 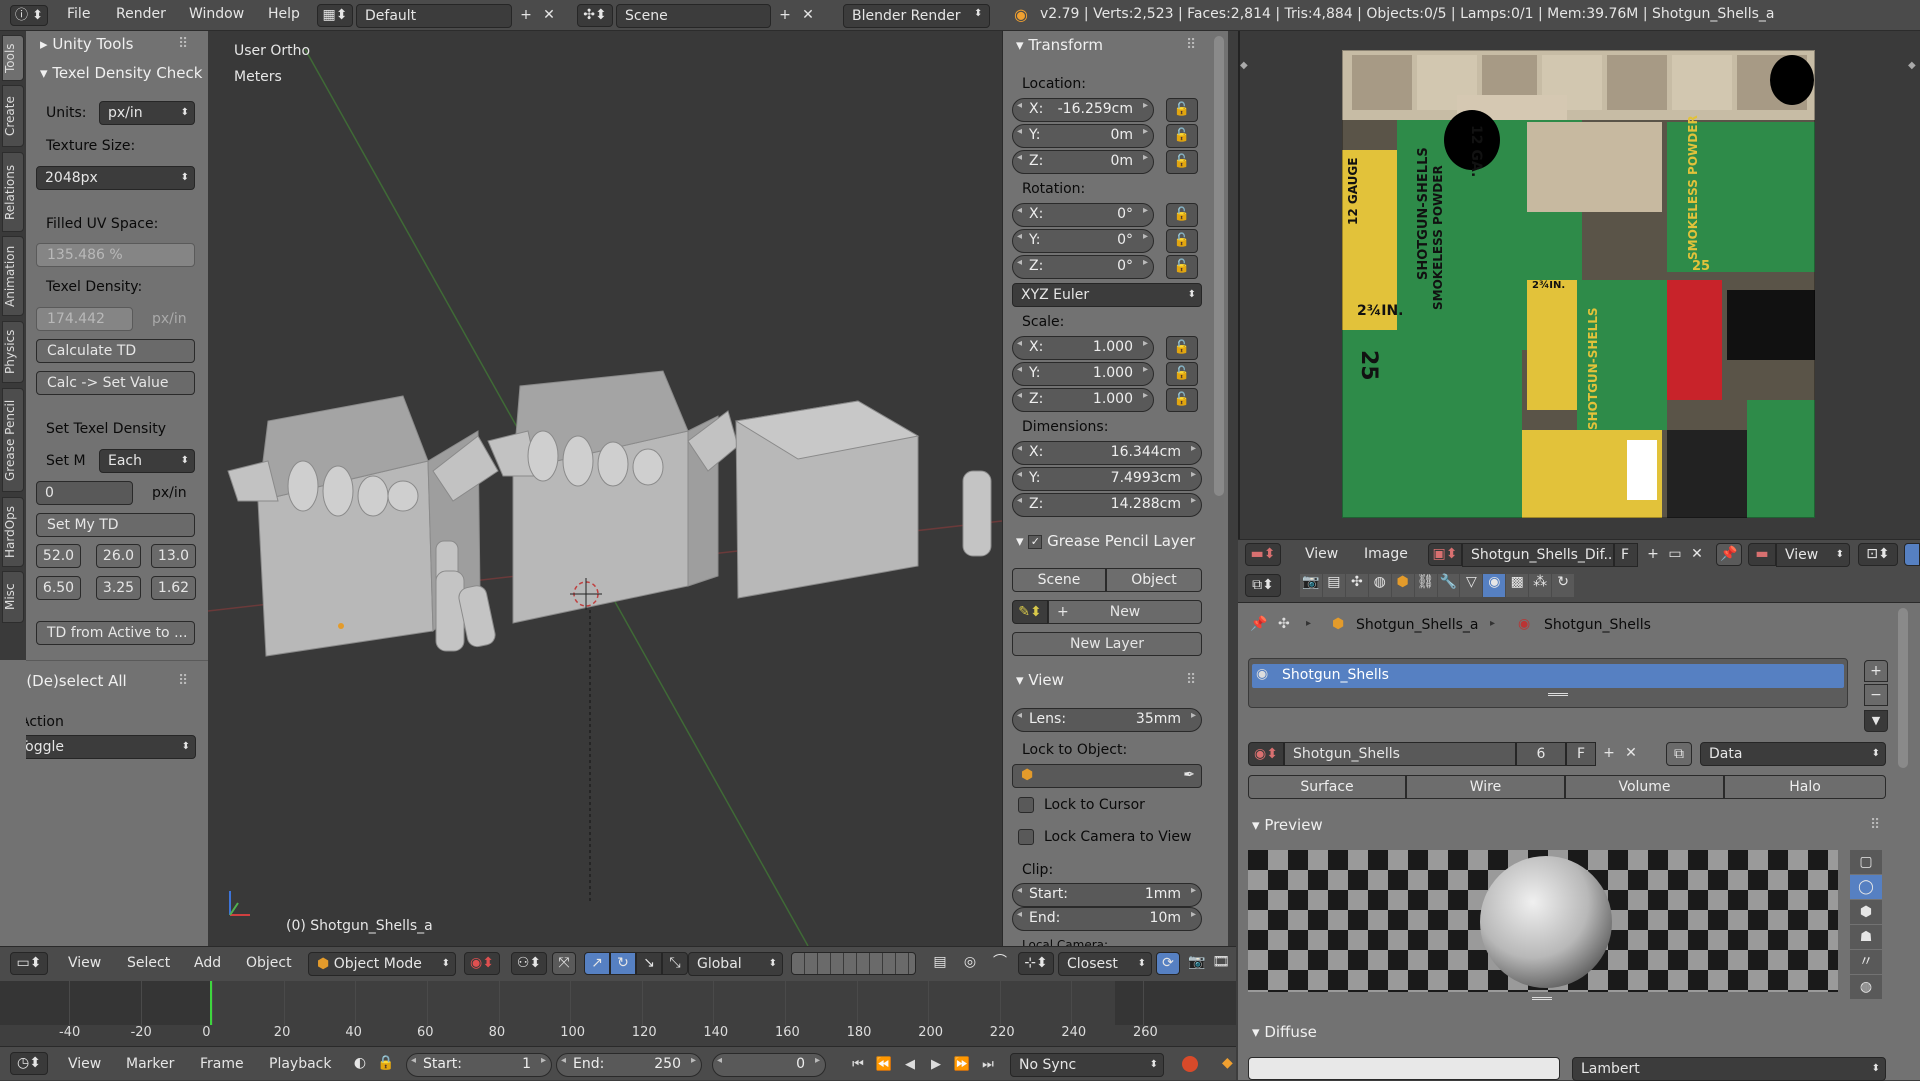 I want to click on transform-header: ▾ Transform, so click(x=1059, y=45).